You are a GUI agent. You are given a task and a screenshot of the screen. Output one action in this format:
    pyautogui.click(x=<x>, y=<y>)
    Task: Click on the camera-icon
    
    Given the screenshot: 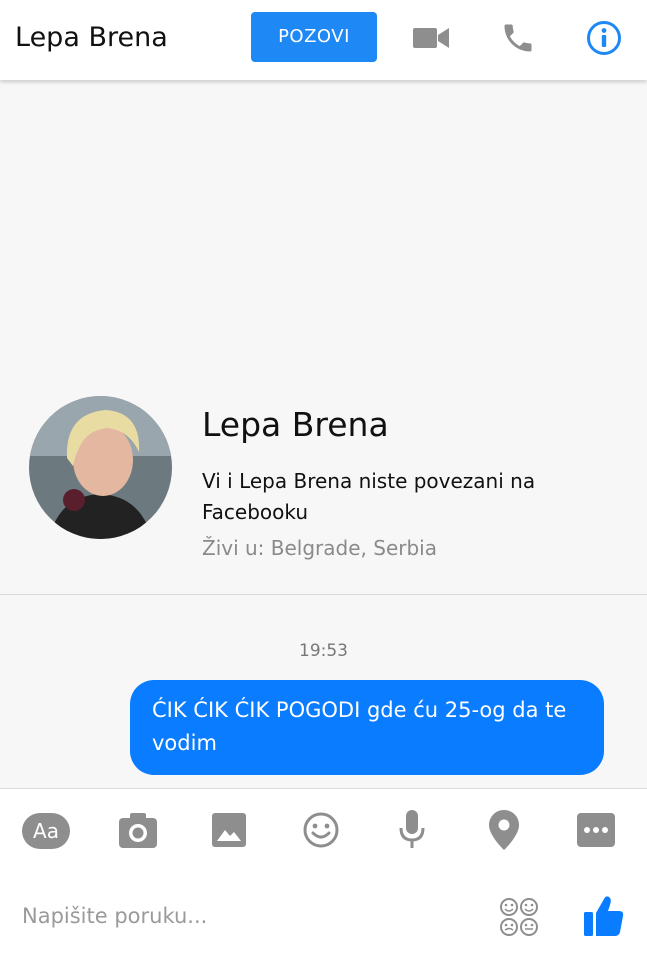 What is the action you would take?
    pyautogui.click(x=138, y=830)
    